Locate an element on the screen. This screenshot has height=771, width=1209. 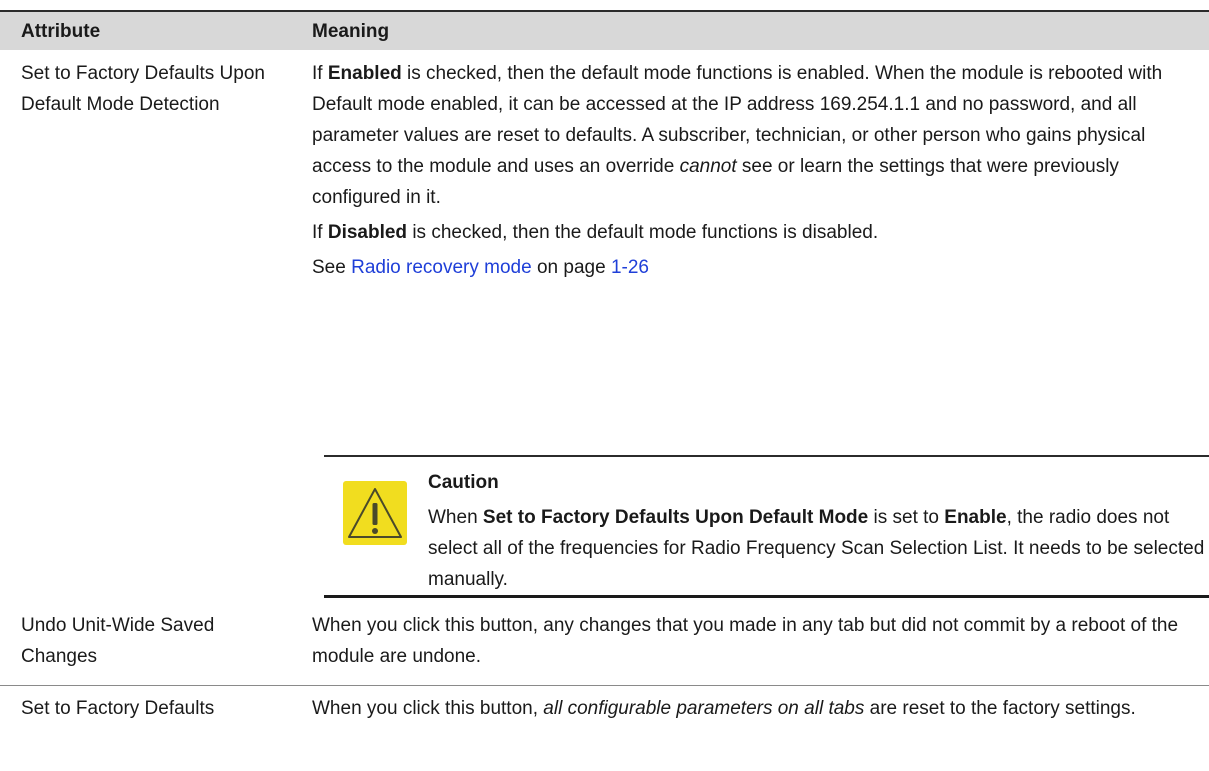
radio-recovery-mode-link: Radio recovery mode is located at coordinates (441, 267).